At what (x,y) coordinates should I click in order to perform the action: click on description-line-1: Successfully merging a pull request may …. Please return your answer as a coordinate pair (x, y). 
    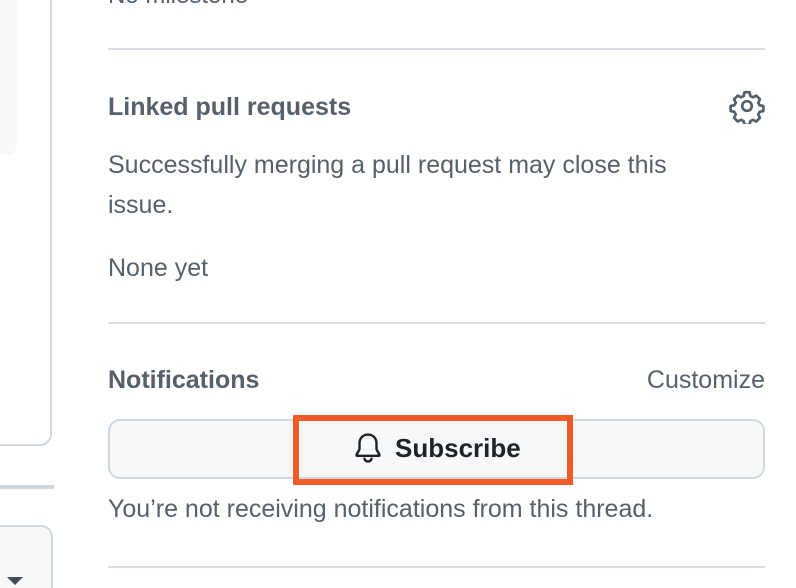
    Looking at the image, I should click on (387, 165).